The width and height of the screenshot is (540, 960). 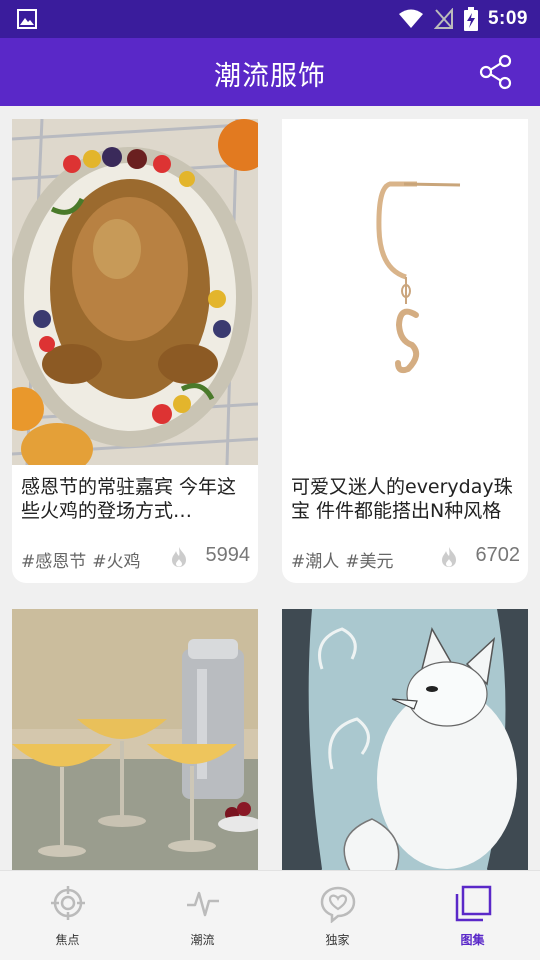 I want to click on status-right: 5:09, so click(x=463, y=19).